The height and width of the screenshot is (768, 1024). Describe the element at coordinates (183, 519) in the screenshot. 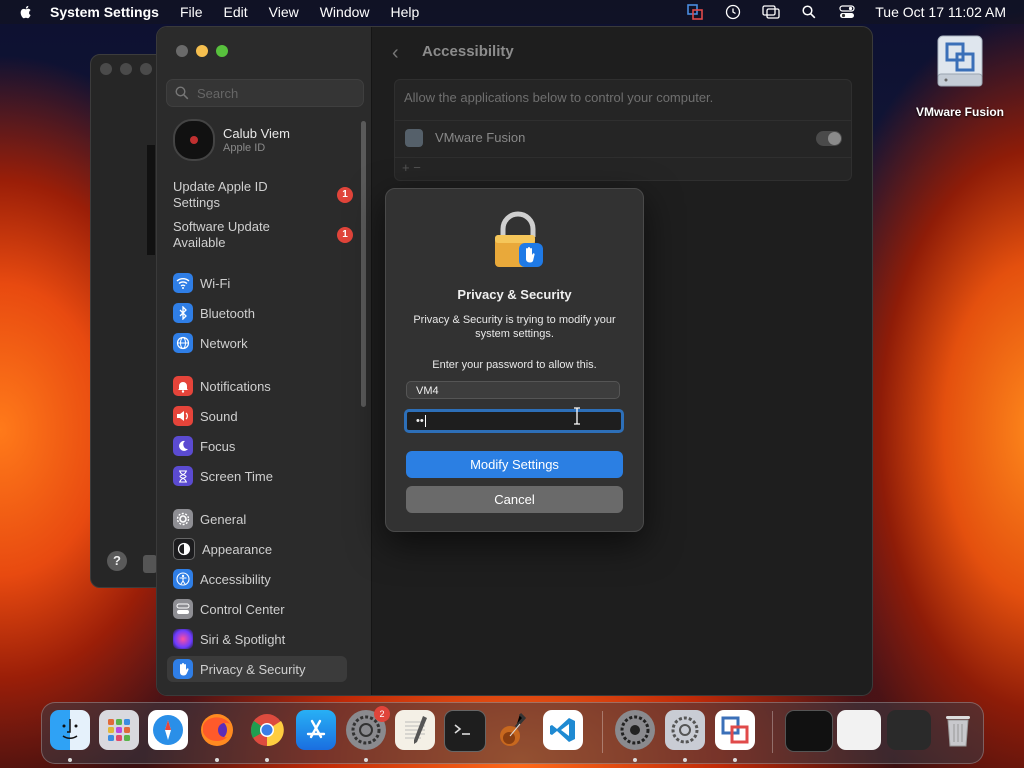

I see `gear-icon` at that location.